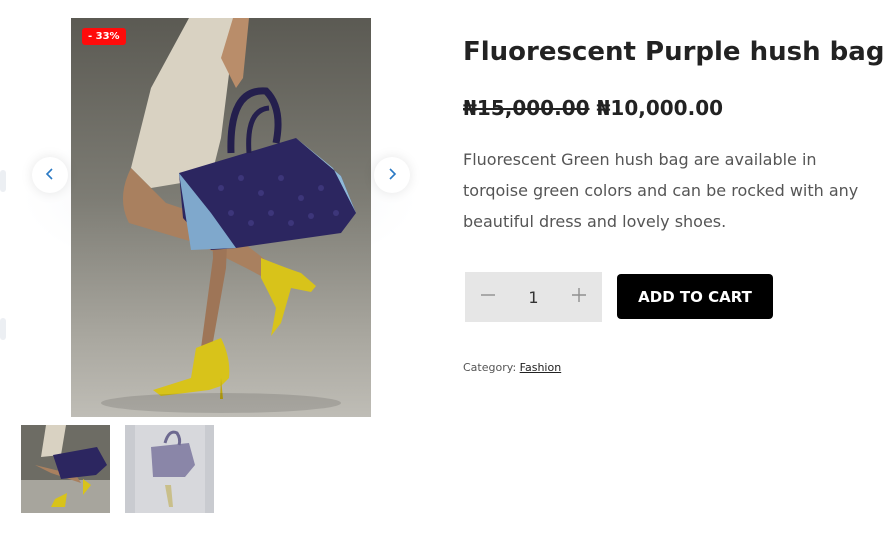  I want to click on sale-price: ₦10,000.00, so click(660, 108).